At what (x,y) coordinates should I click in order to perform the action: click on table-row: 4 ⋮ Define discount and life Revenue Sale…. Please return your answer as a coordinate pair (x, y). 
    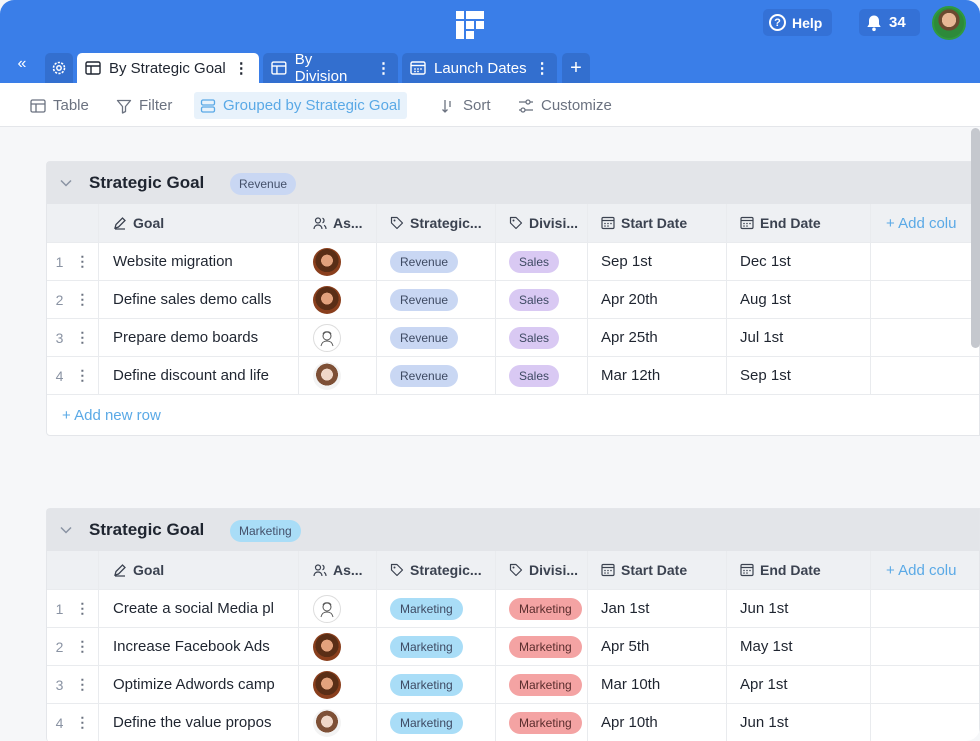
    Looking at the image, I should click on (513, 376).